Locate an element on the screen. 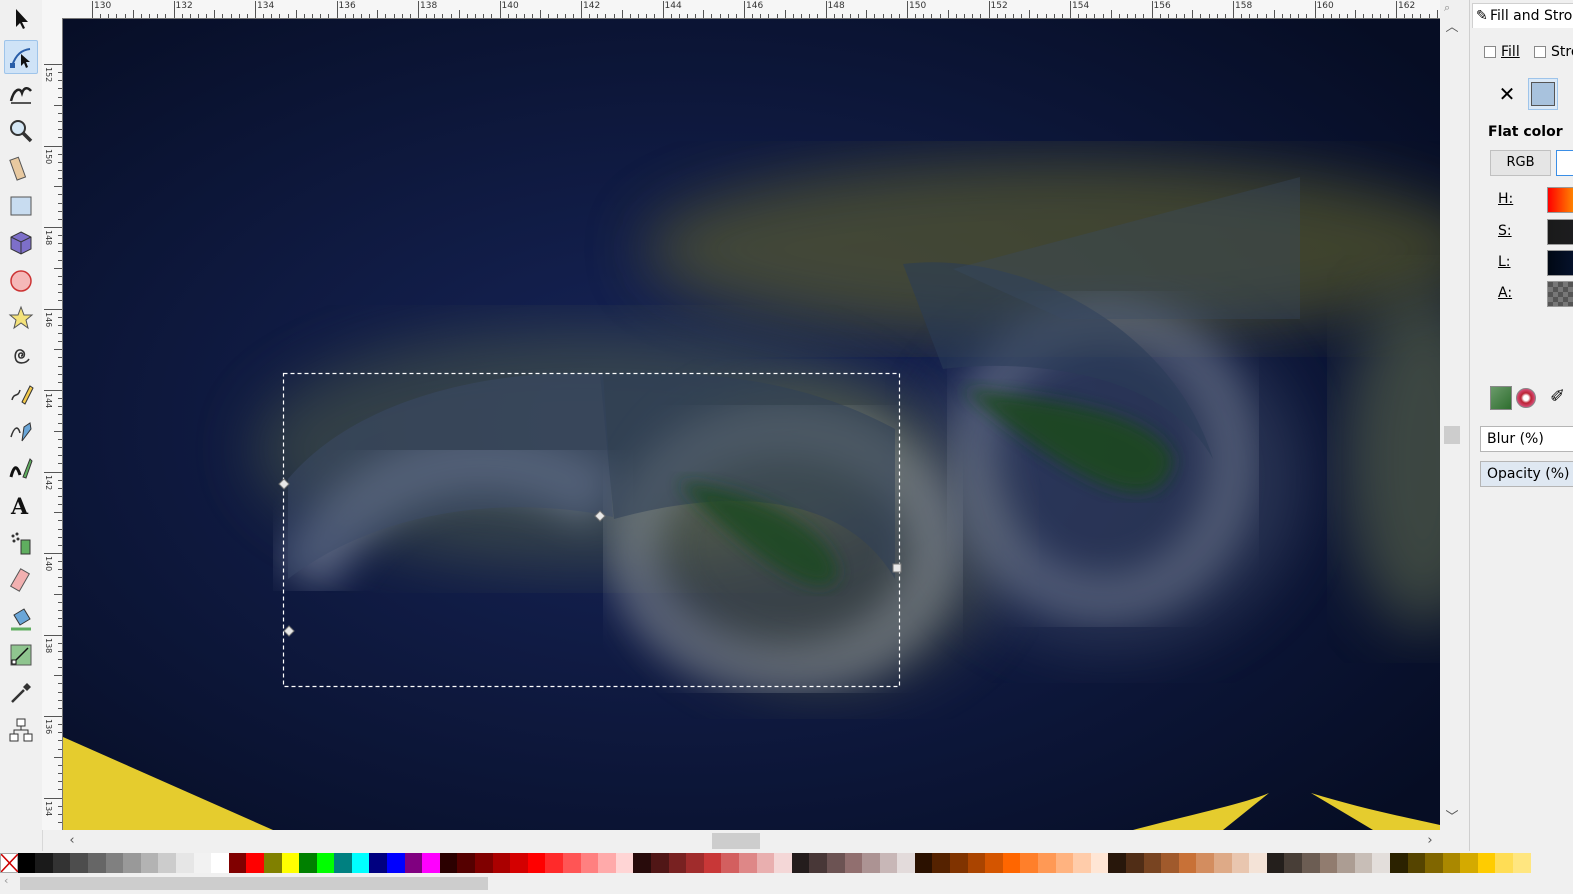 Image resolution: width=1573 pixels, height=894 pixels. ellipse-tool-button is located at coordinates (21, 281).